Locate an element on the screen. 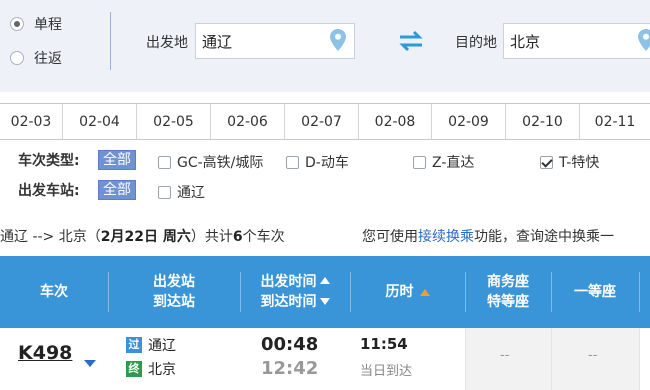 This screenshot has height=390, width=650. train-type-label: 车次类型: is located at coordinates (49, 161).